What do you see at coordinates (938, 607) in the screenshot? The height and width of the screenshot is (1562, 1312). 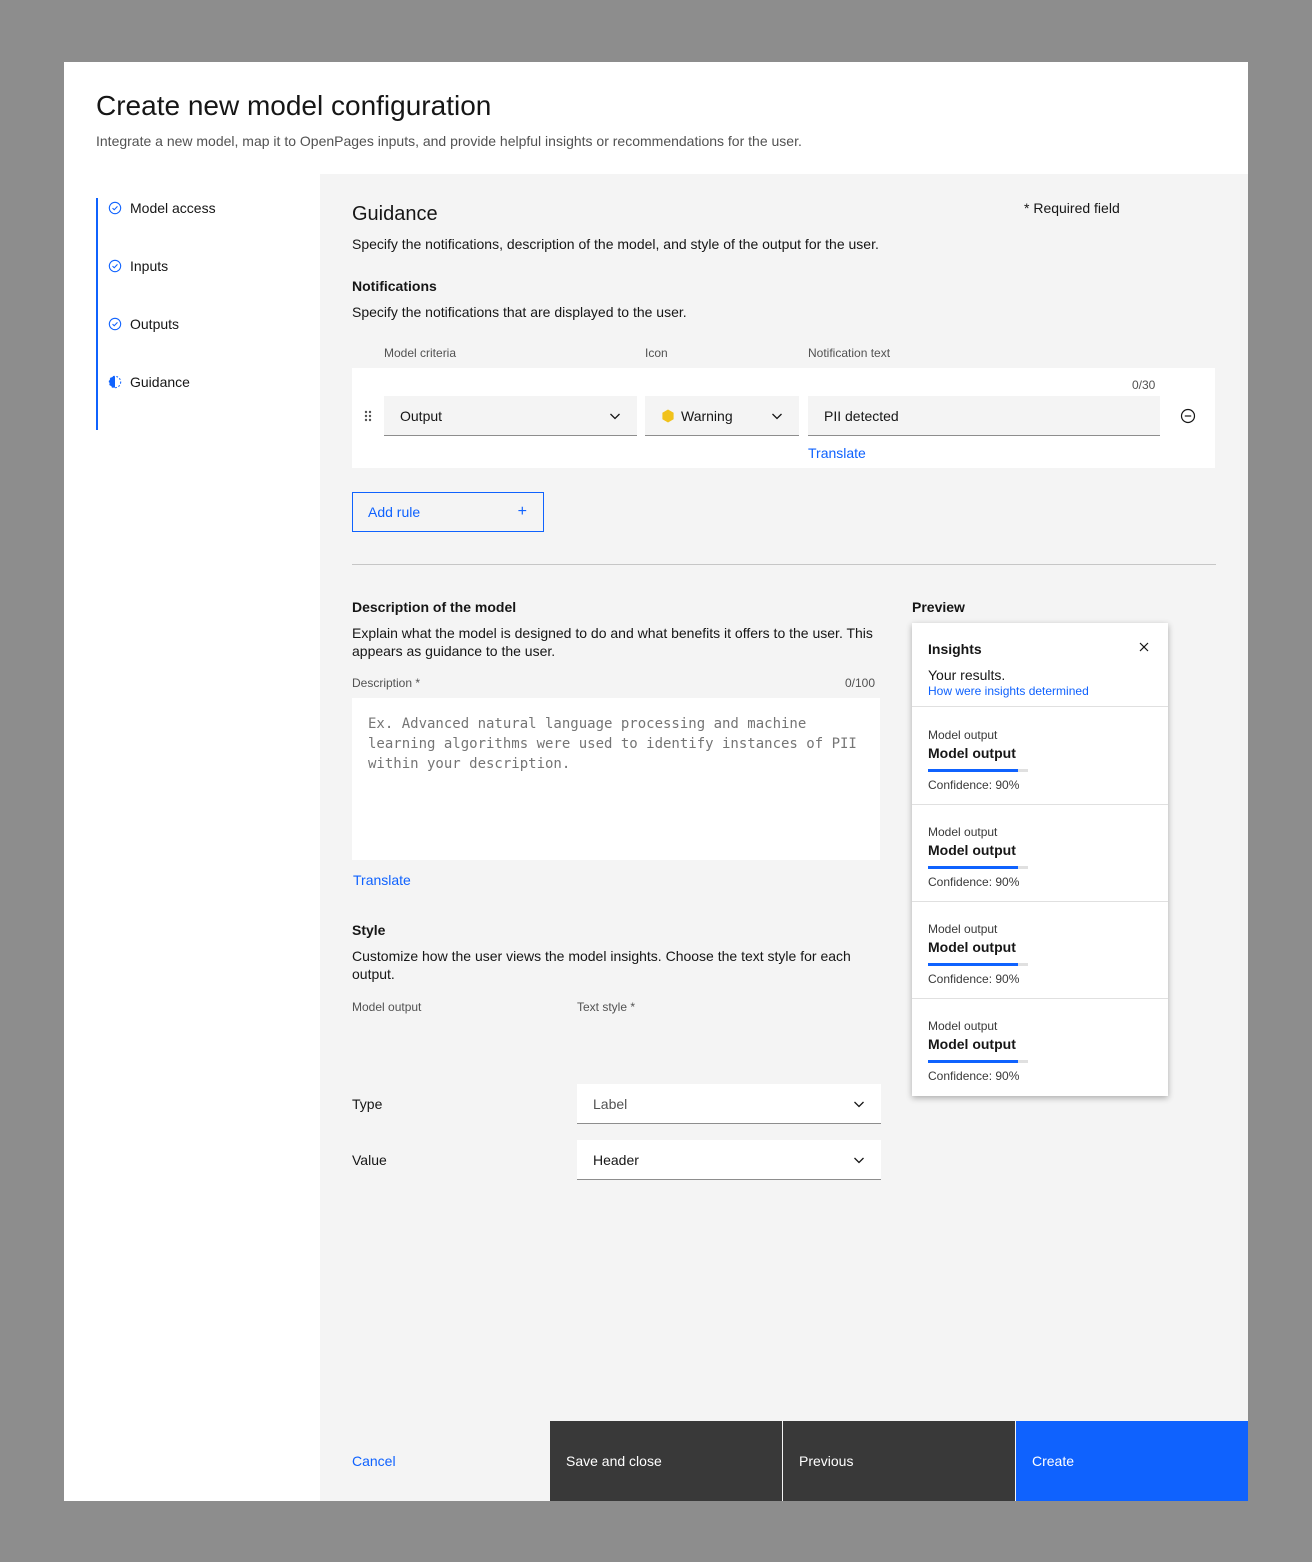 I see `preview-heading: Preview` at bounding box center [938, 607].